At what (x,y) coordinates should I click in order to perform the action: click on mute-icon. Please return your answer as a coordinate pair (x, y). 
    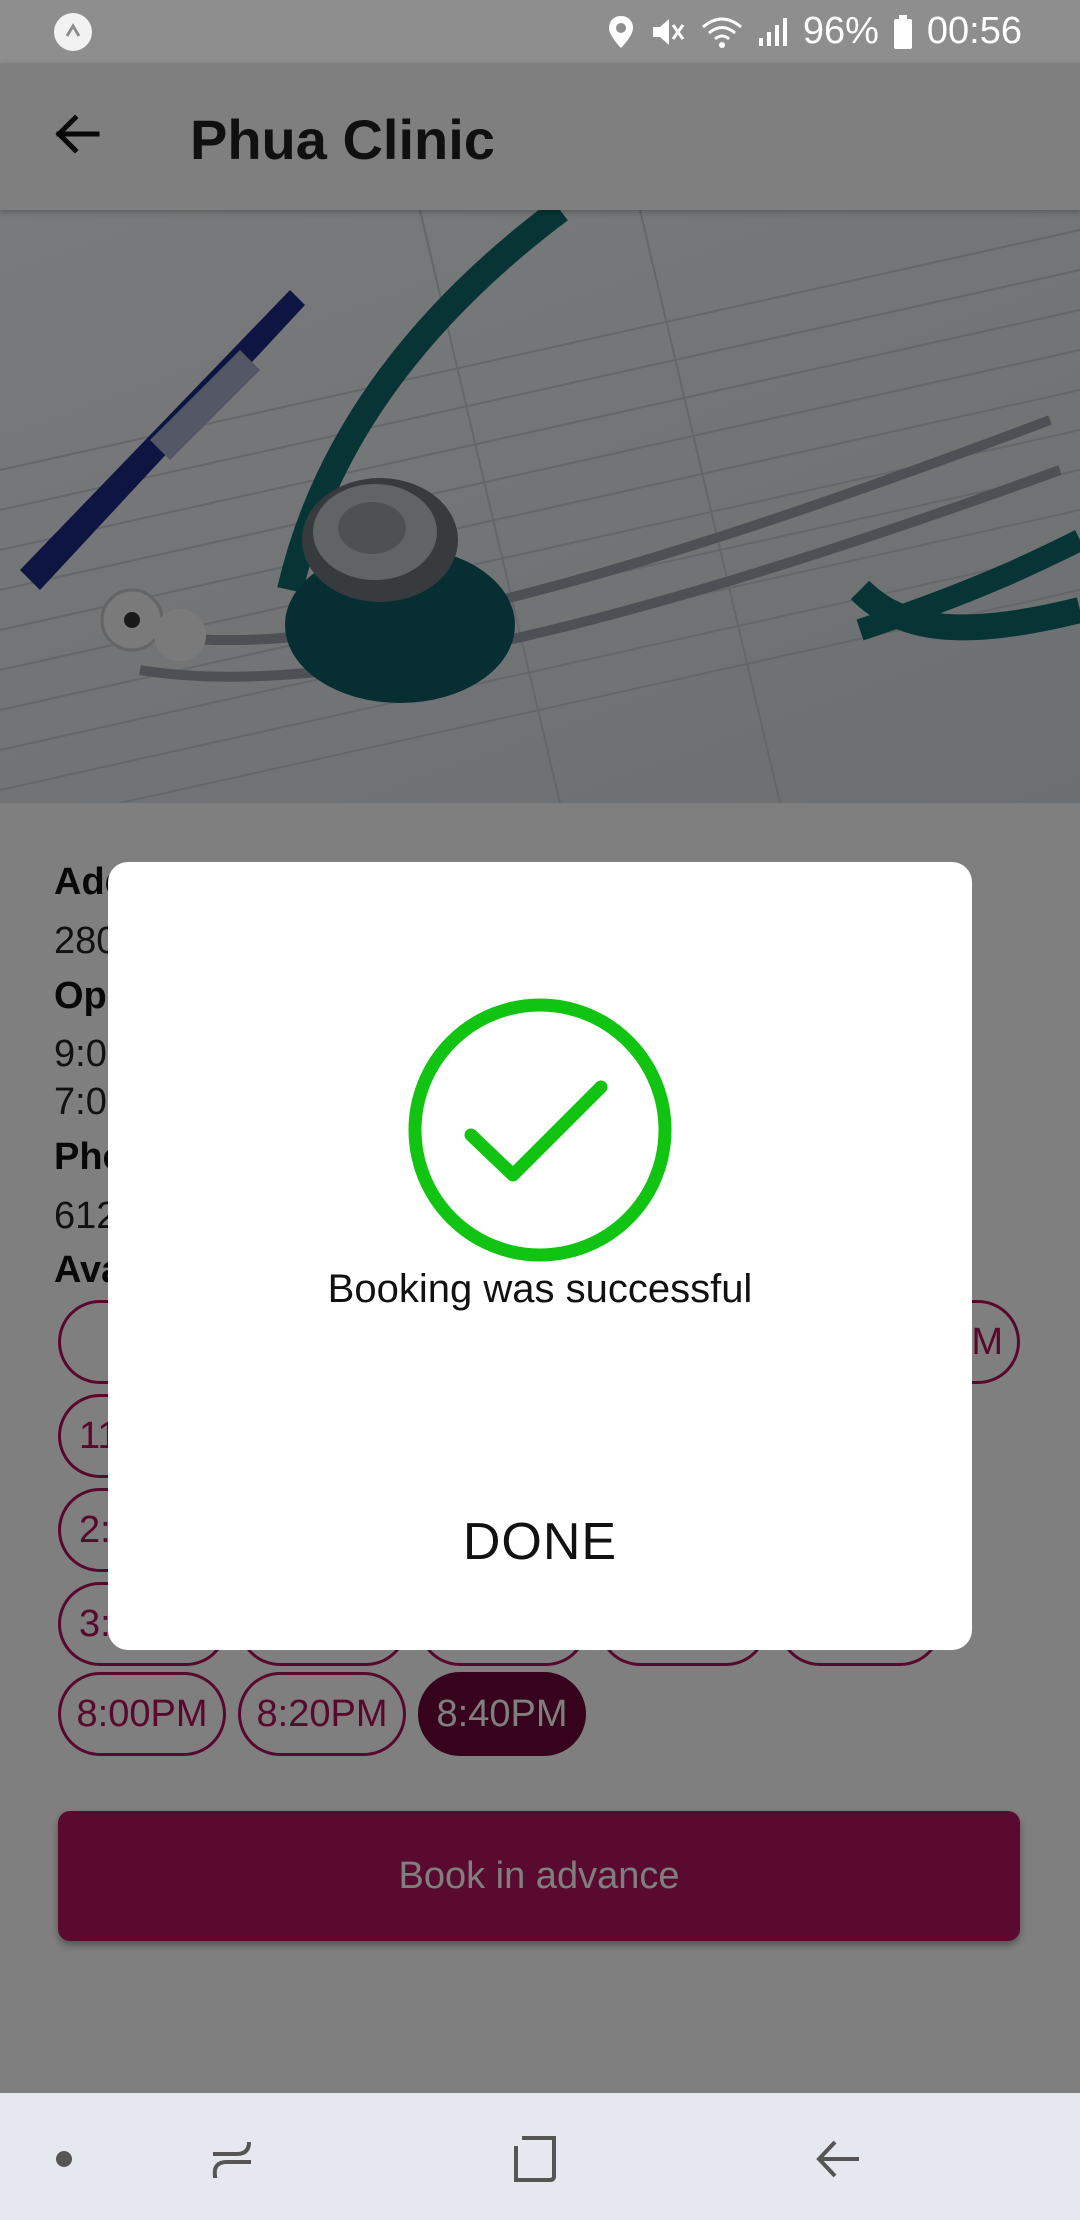
    Looking at the image, I should click on (668, 32).